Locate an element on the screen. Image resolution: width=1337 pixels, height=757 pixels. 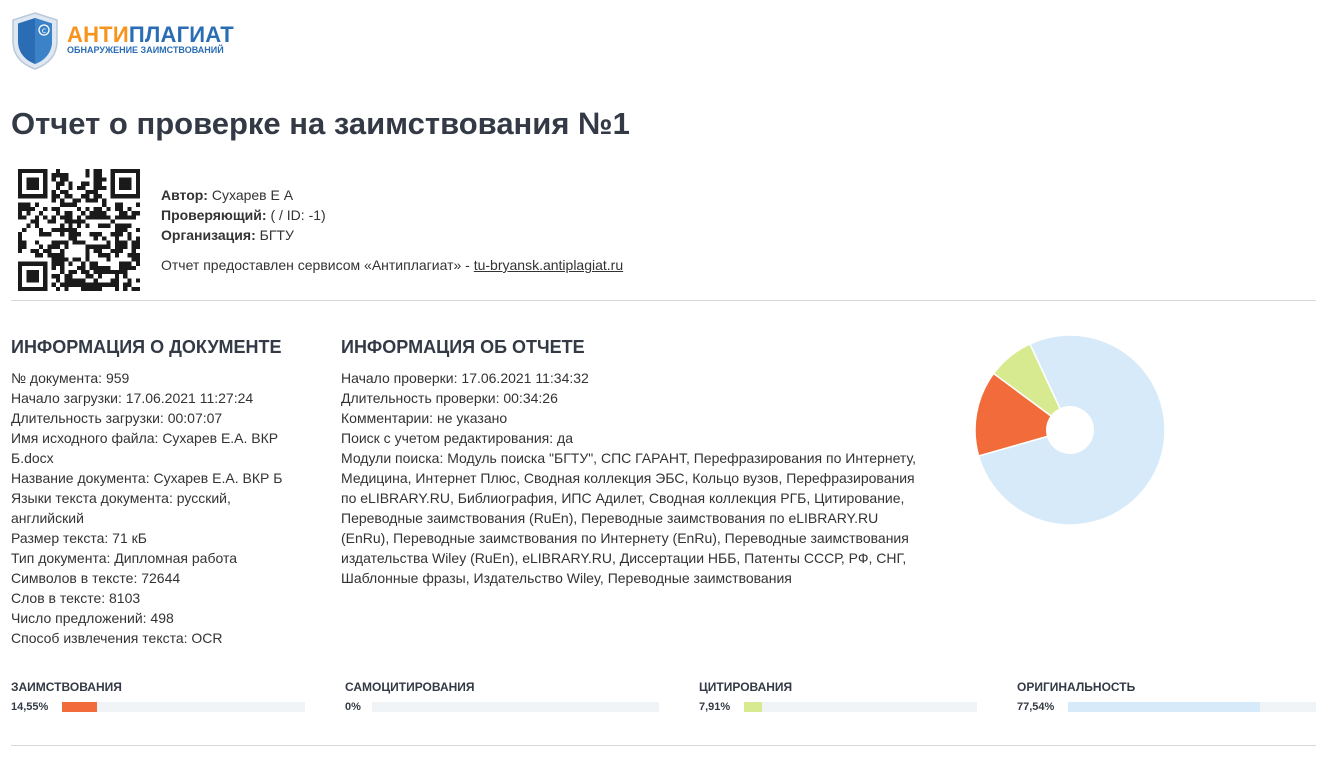
logo-title-part2: ПЛАГИАТ is located at coordinates (181, 34).